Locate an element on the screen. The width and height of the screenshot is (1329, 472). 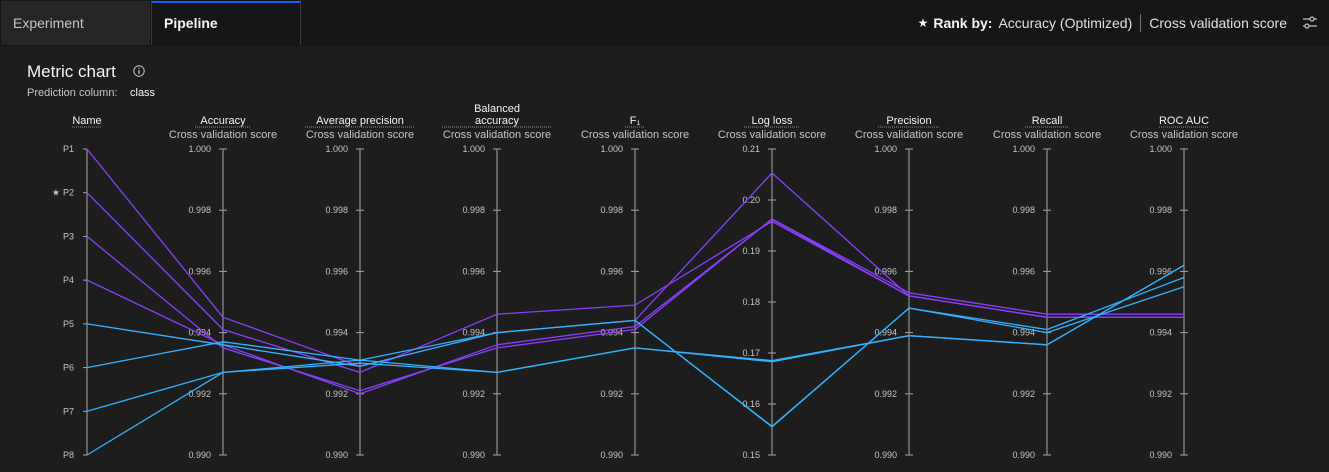
axis-tick-label: 0.19 is located at coordinates (751, 251).